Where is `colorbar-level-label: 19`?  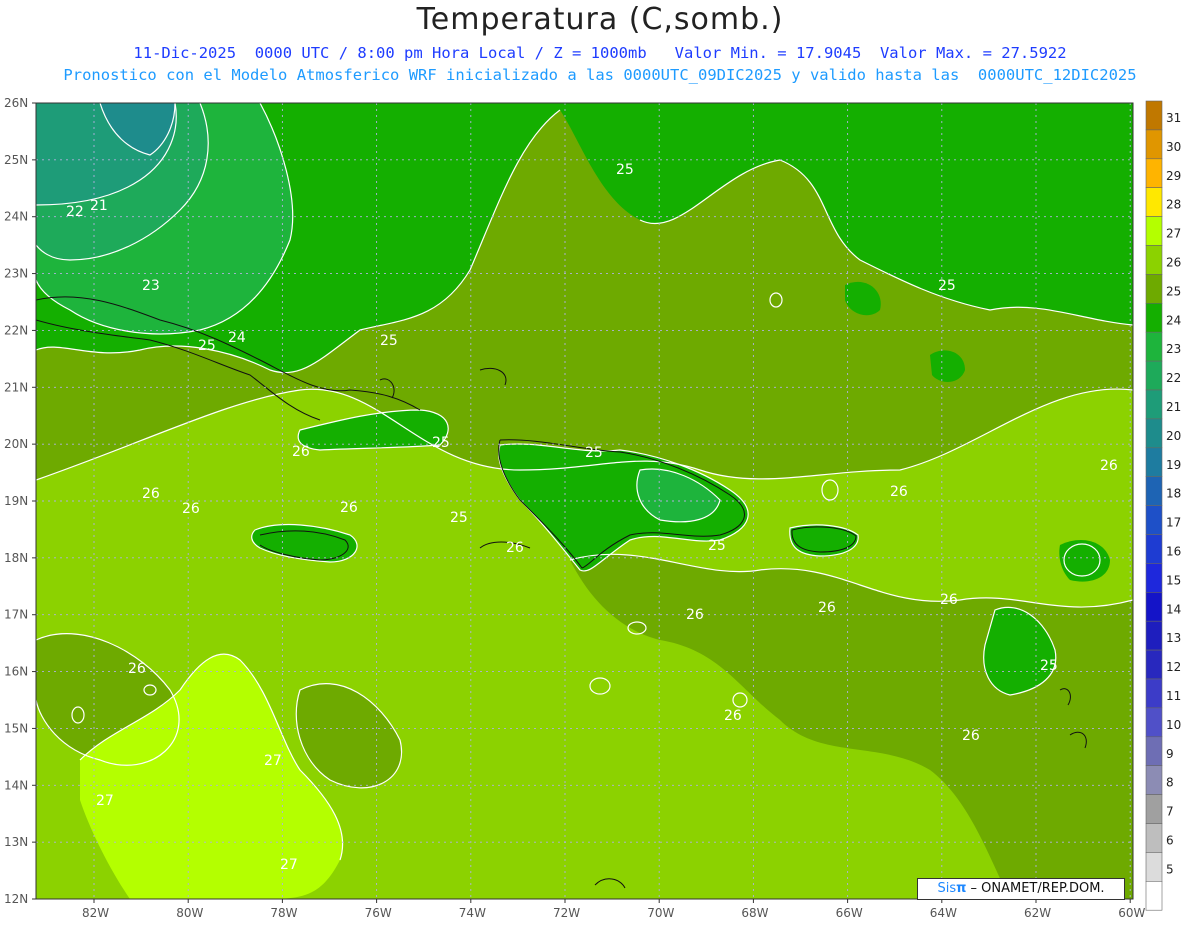 colorbar-level-label: 19 is located at coordinates (1173, 465).